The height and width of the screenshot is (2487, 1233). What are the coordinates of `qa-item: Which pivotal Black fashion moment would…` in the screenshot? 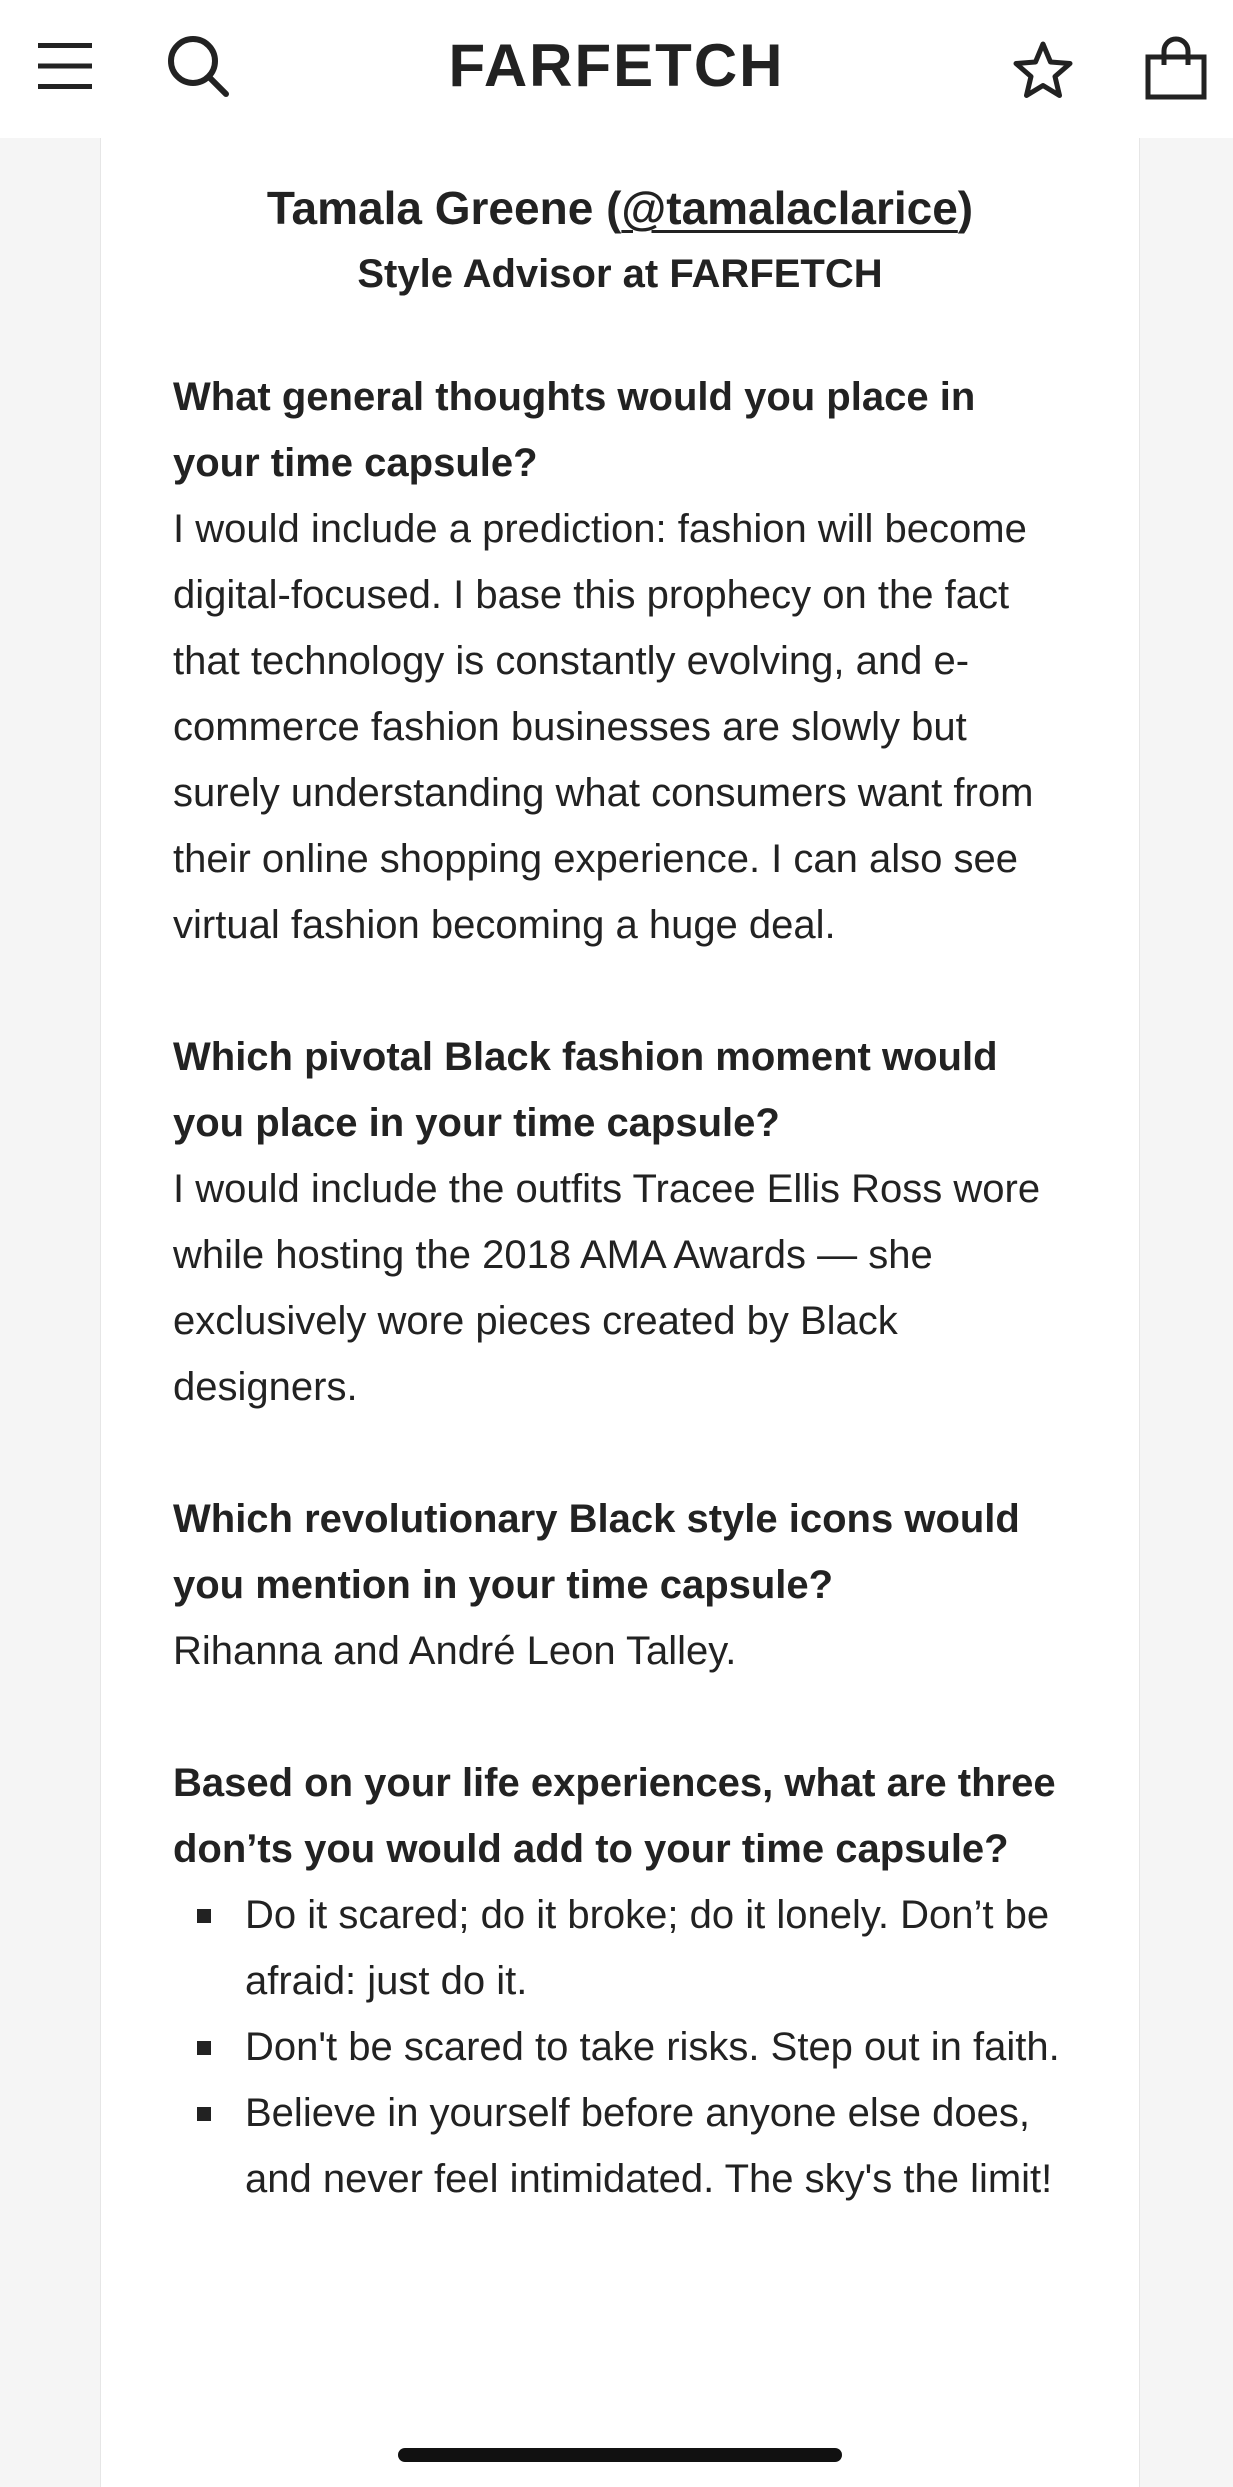 It's located at (623, 1222).